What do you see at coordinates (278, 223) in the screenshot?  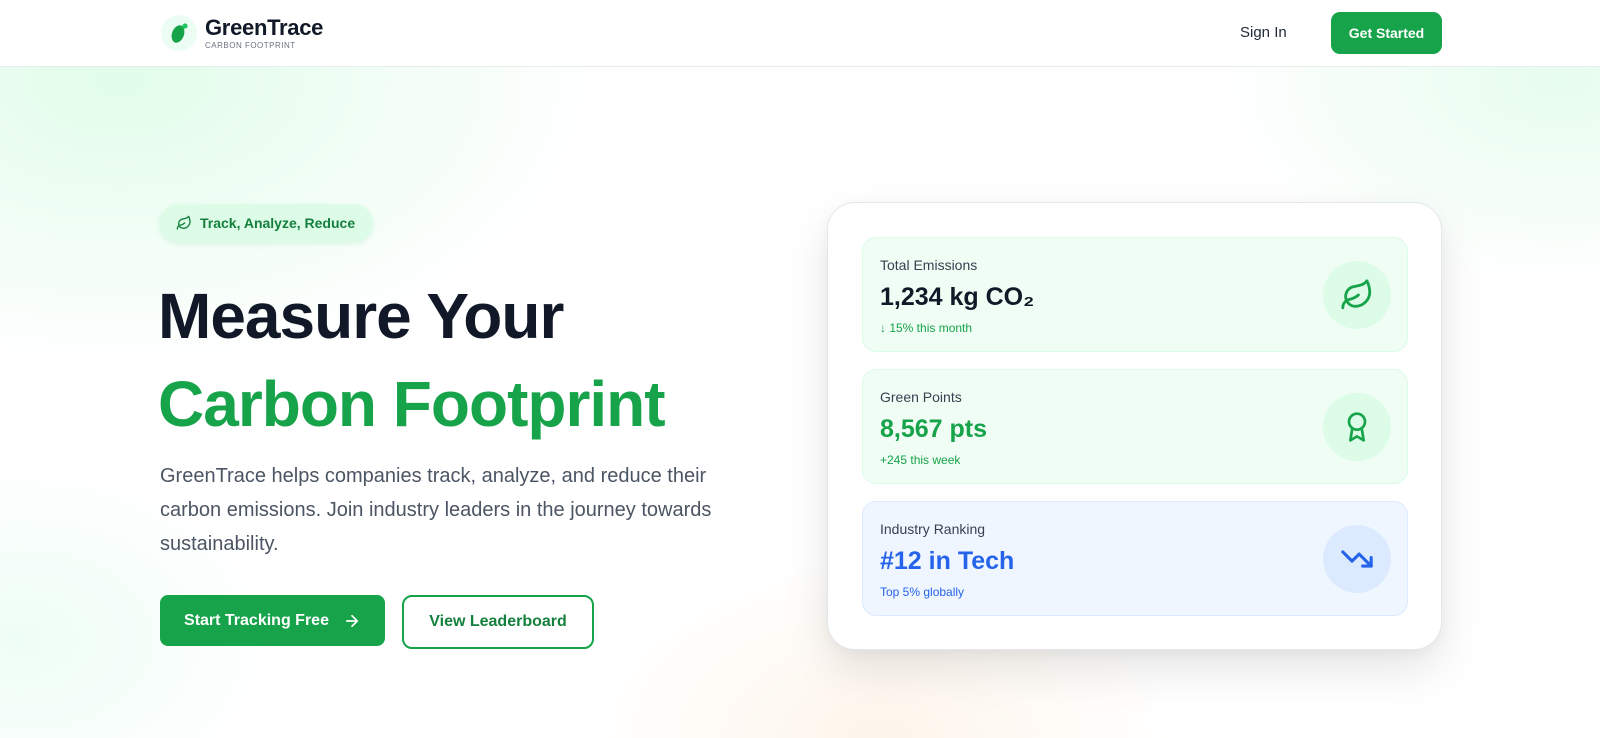 I see `hero-badge-label: Track, Analyze, Reduce` at bounding box center [278, 223].